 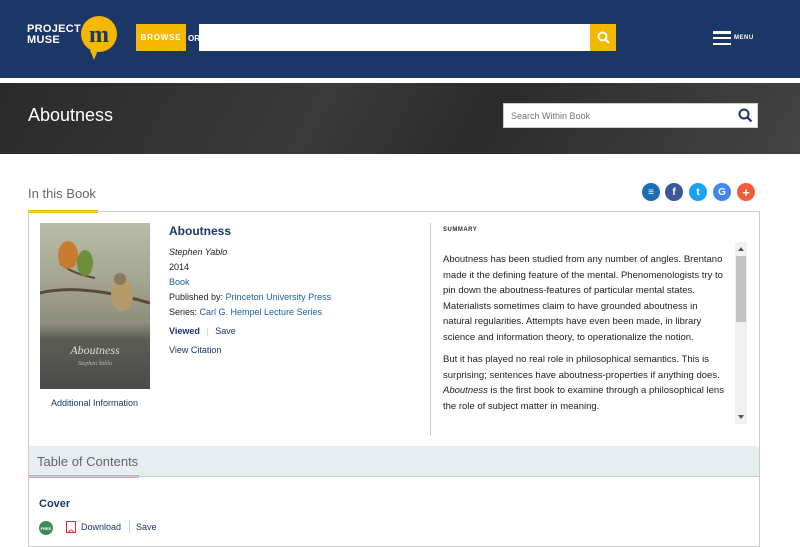 What do you see at coordinates (46, 528) in the screenshot?
I see `free-badge: FREE` at bounding box center [46, 528].